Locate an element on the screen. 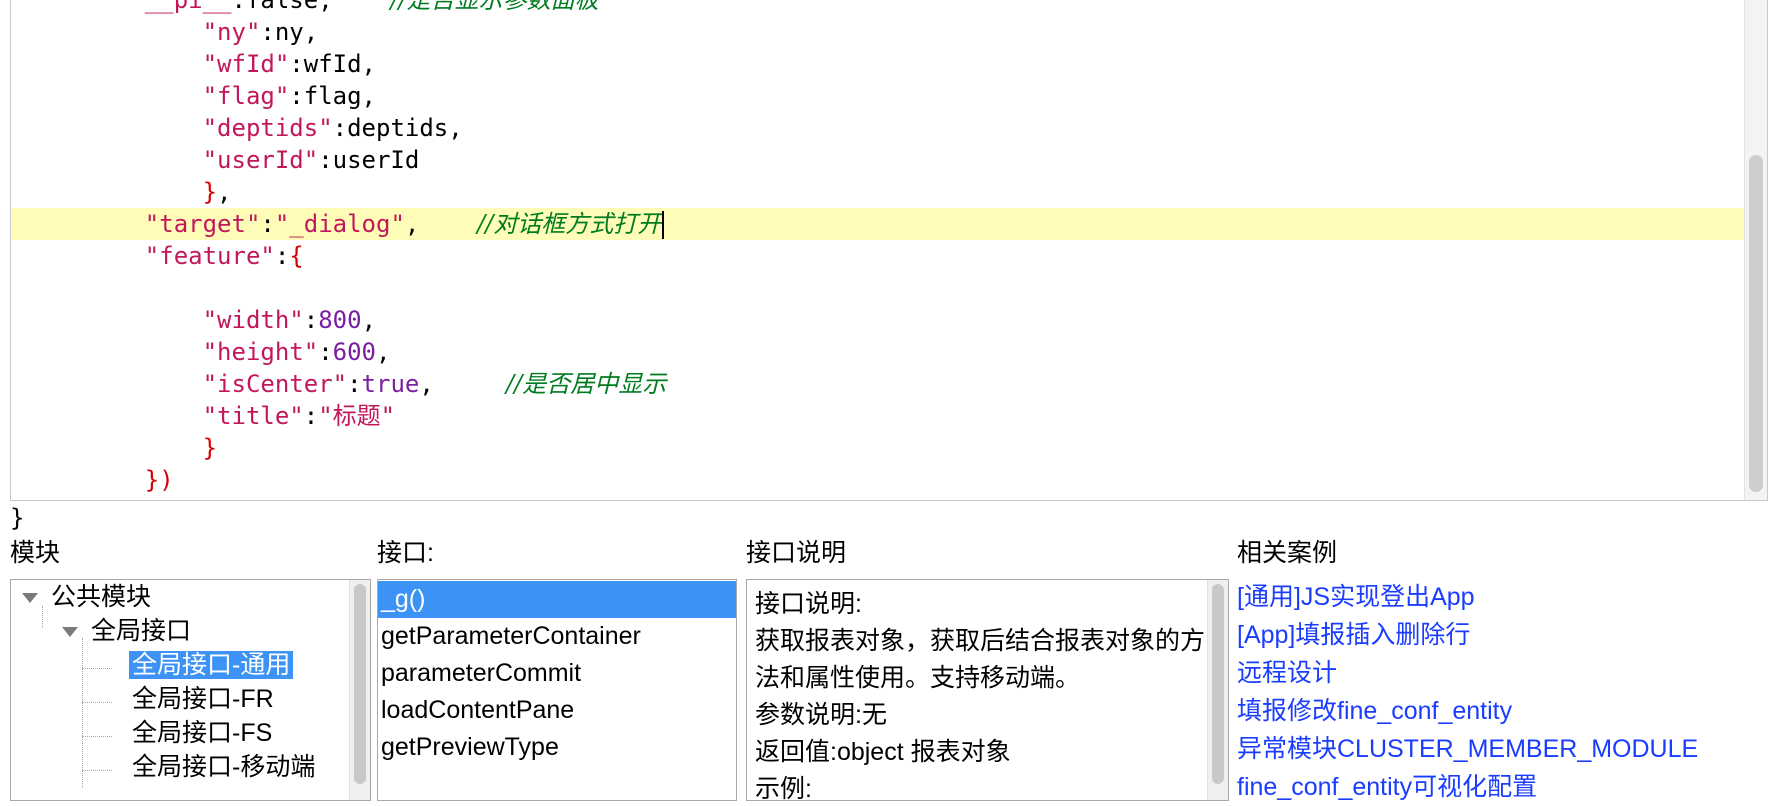 Image resolution: width=1784 pixels, height=806 pixels. code-line: }) is located at coordinates (878, 480).